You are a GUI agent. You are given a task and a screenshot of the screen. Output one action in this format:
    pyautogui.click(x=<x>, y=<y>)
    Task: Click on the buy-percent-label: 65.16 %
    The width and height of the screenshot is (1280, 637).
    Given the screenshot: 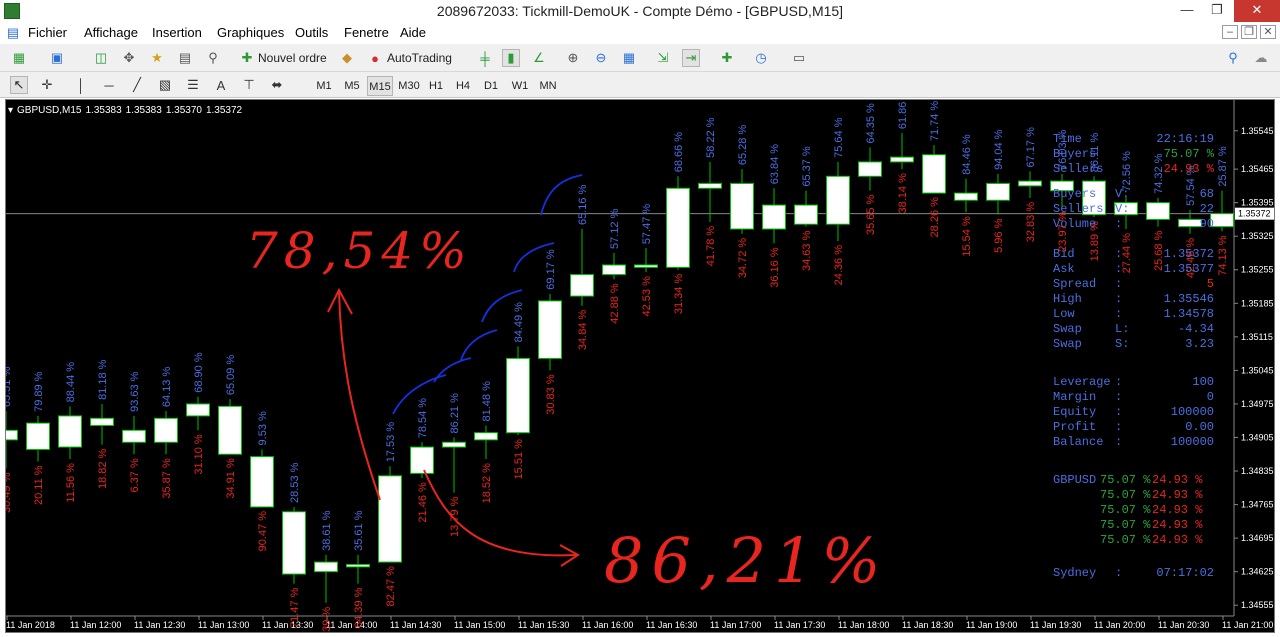 What is the action you would take?
    pyautogui.click(x=583, y=204)
    